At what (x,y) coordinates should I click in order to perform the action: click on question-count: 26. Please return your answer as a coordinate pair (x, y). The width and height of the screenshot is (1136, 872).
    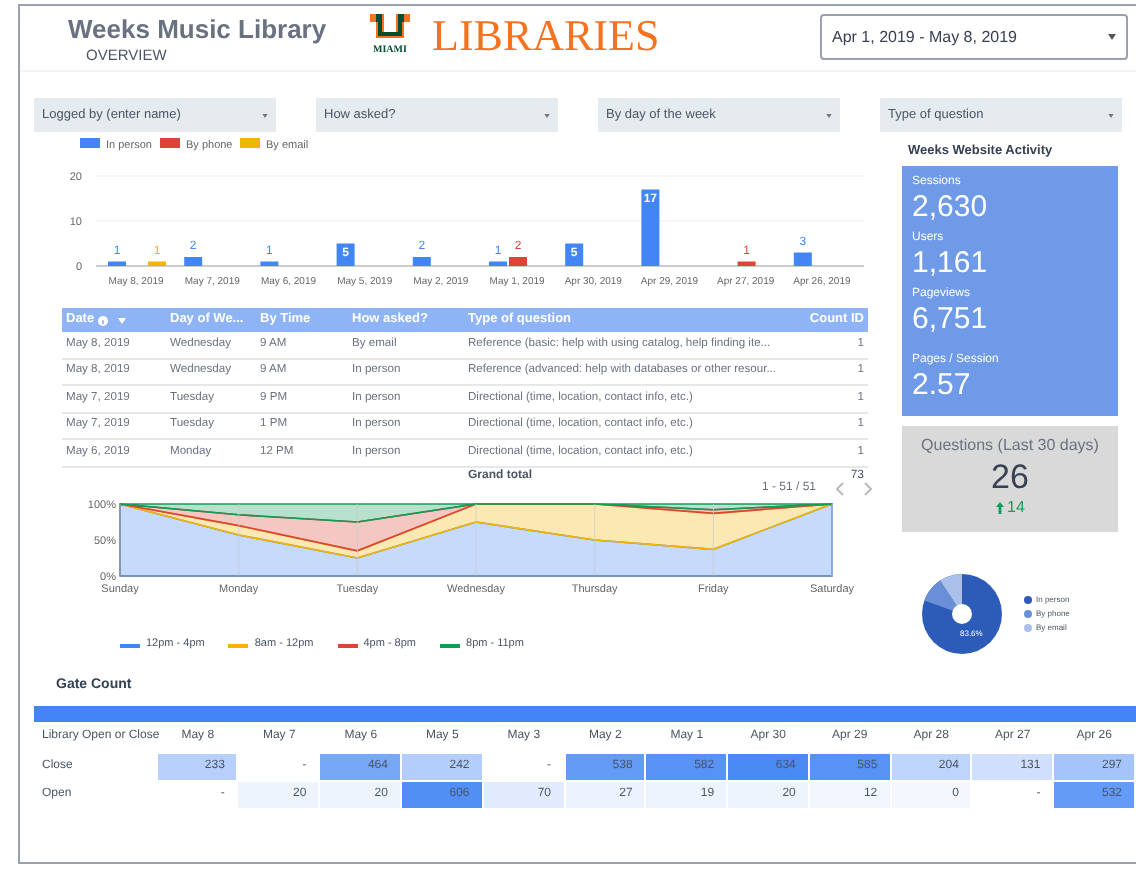
    Looking at the image, I should click on (1010, 476).